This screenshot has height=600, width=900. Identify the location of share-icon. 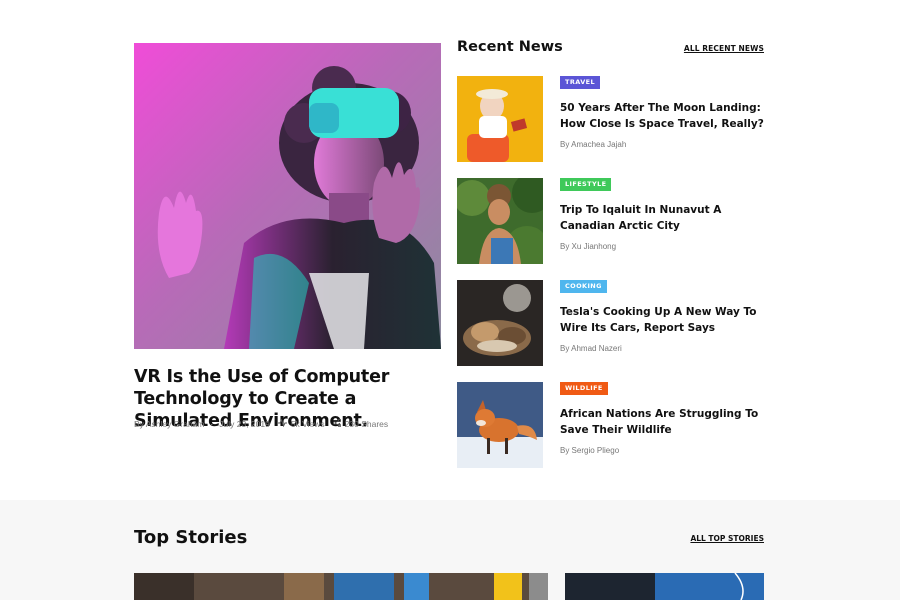
(336, 423).